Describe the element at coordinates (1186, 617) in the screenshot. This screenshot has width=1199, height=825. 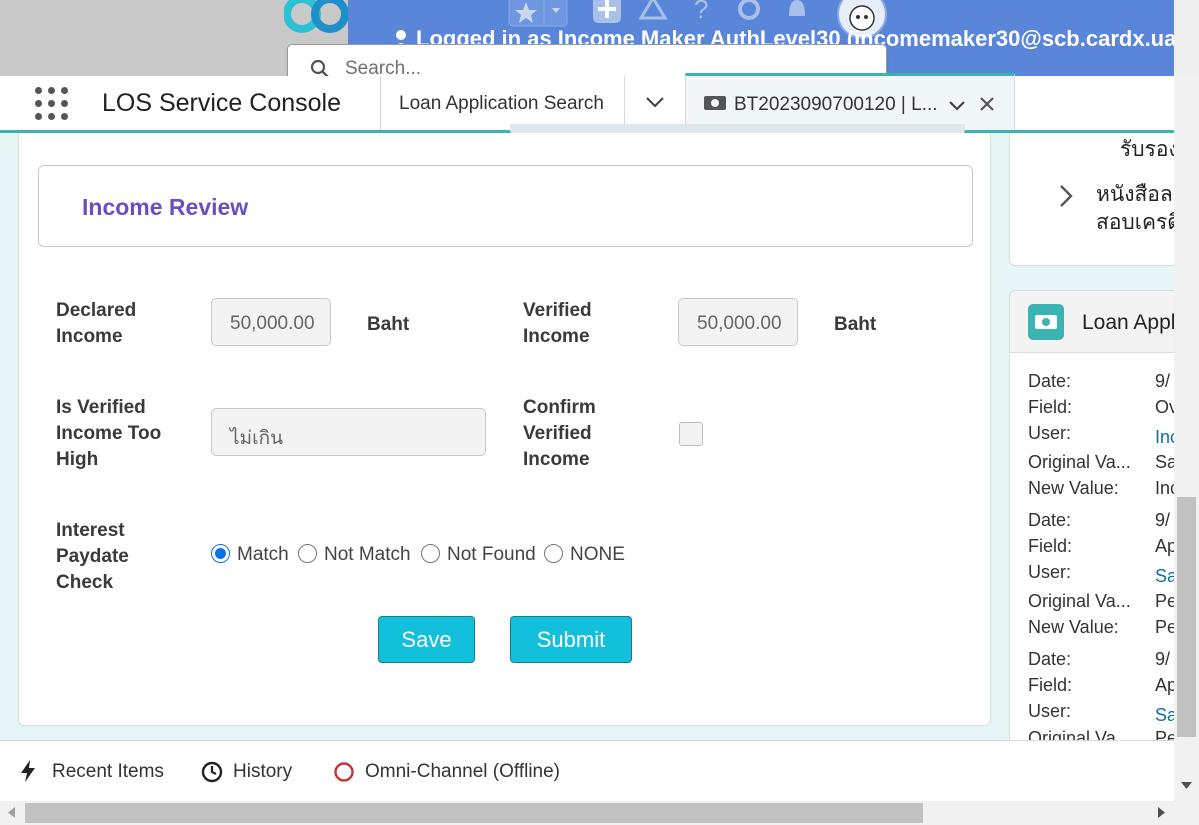
I see `vertical-scroll-thumb` at that location.